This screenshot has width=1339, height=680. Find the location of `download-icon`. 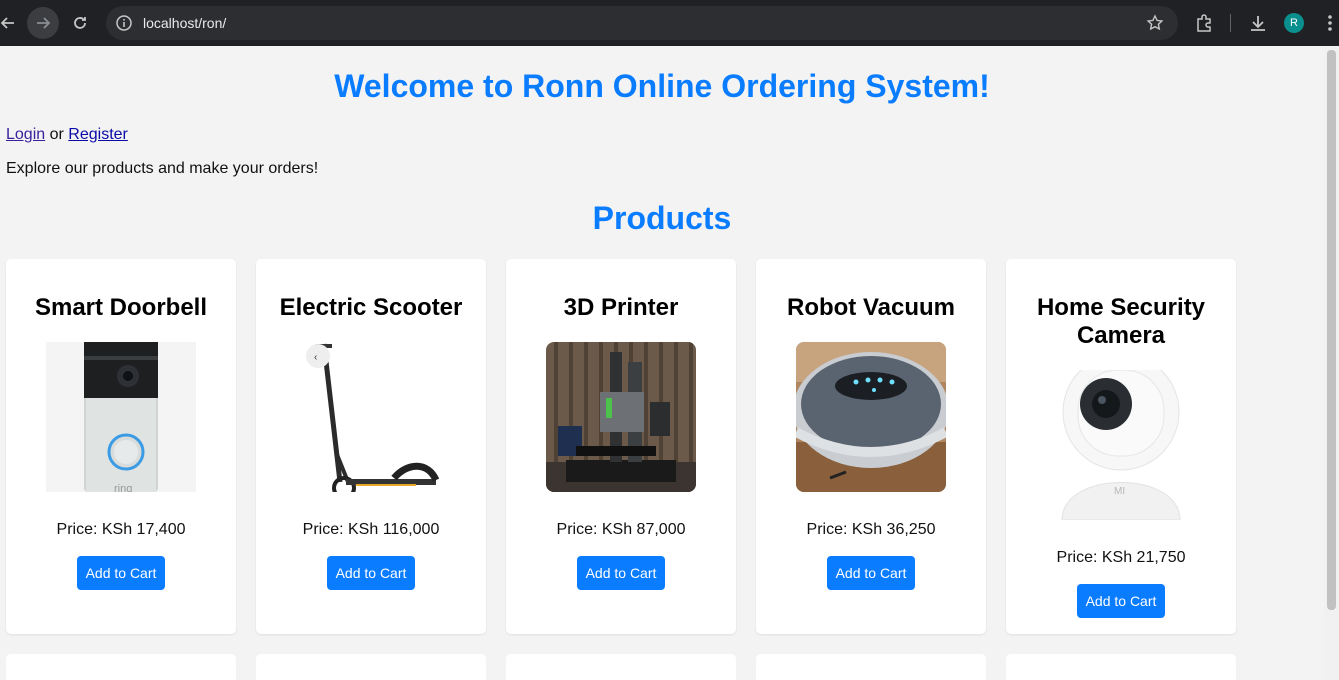

download-icon is located at coordinates (1258, 23).